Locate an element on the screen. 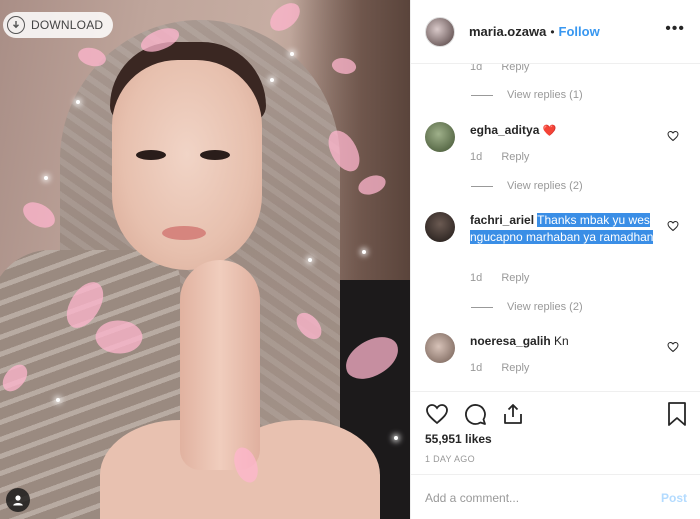 Image resolution: width=700 pixels, height=519 pixels. comment-bubble-icon is located at coordinates (475, 414).